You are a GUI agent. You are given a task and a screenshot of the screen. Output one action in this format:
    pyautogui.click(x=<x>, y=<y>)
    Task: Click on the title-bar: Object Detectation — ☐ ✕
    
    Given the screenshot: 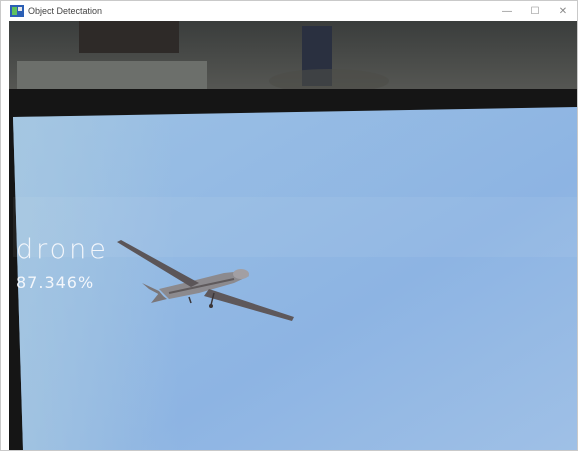 What is the action you would take?
    pyautogui.click(x=289, y=11)
    